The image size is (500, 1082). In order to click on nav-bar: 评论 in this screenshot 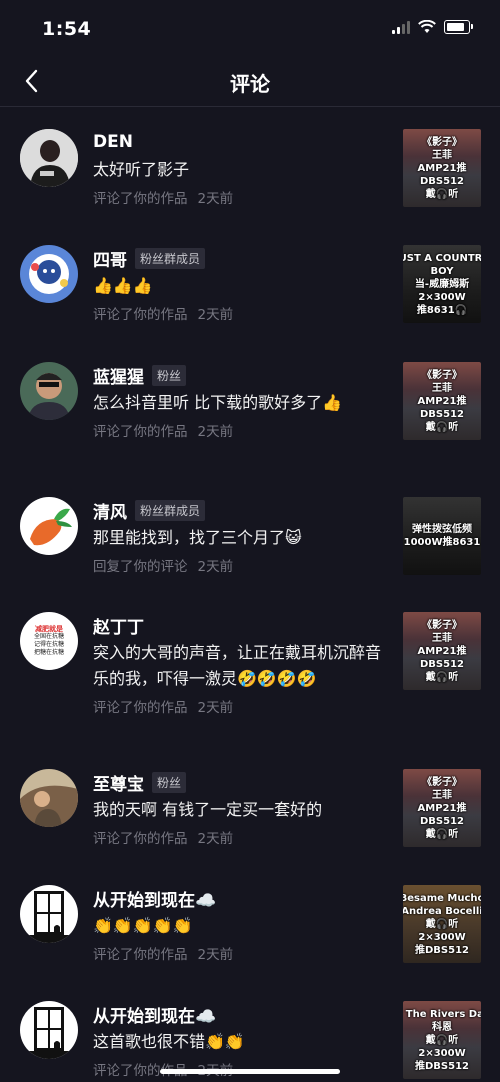, I will do `click(250, 82)`.